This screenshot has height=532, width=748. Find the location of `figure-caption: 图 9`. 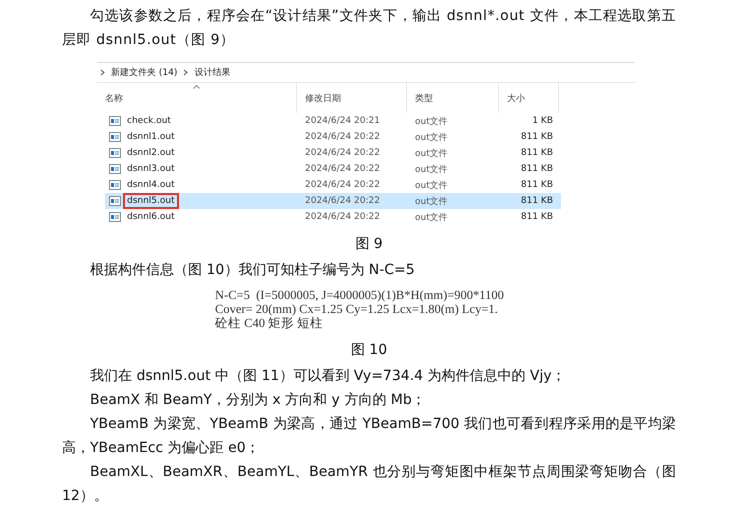

figure-caption: 图 9 is located at coordinates (369, 244).